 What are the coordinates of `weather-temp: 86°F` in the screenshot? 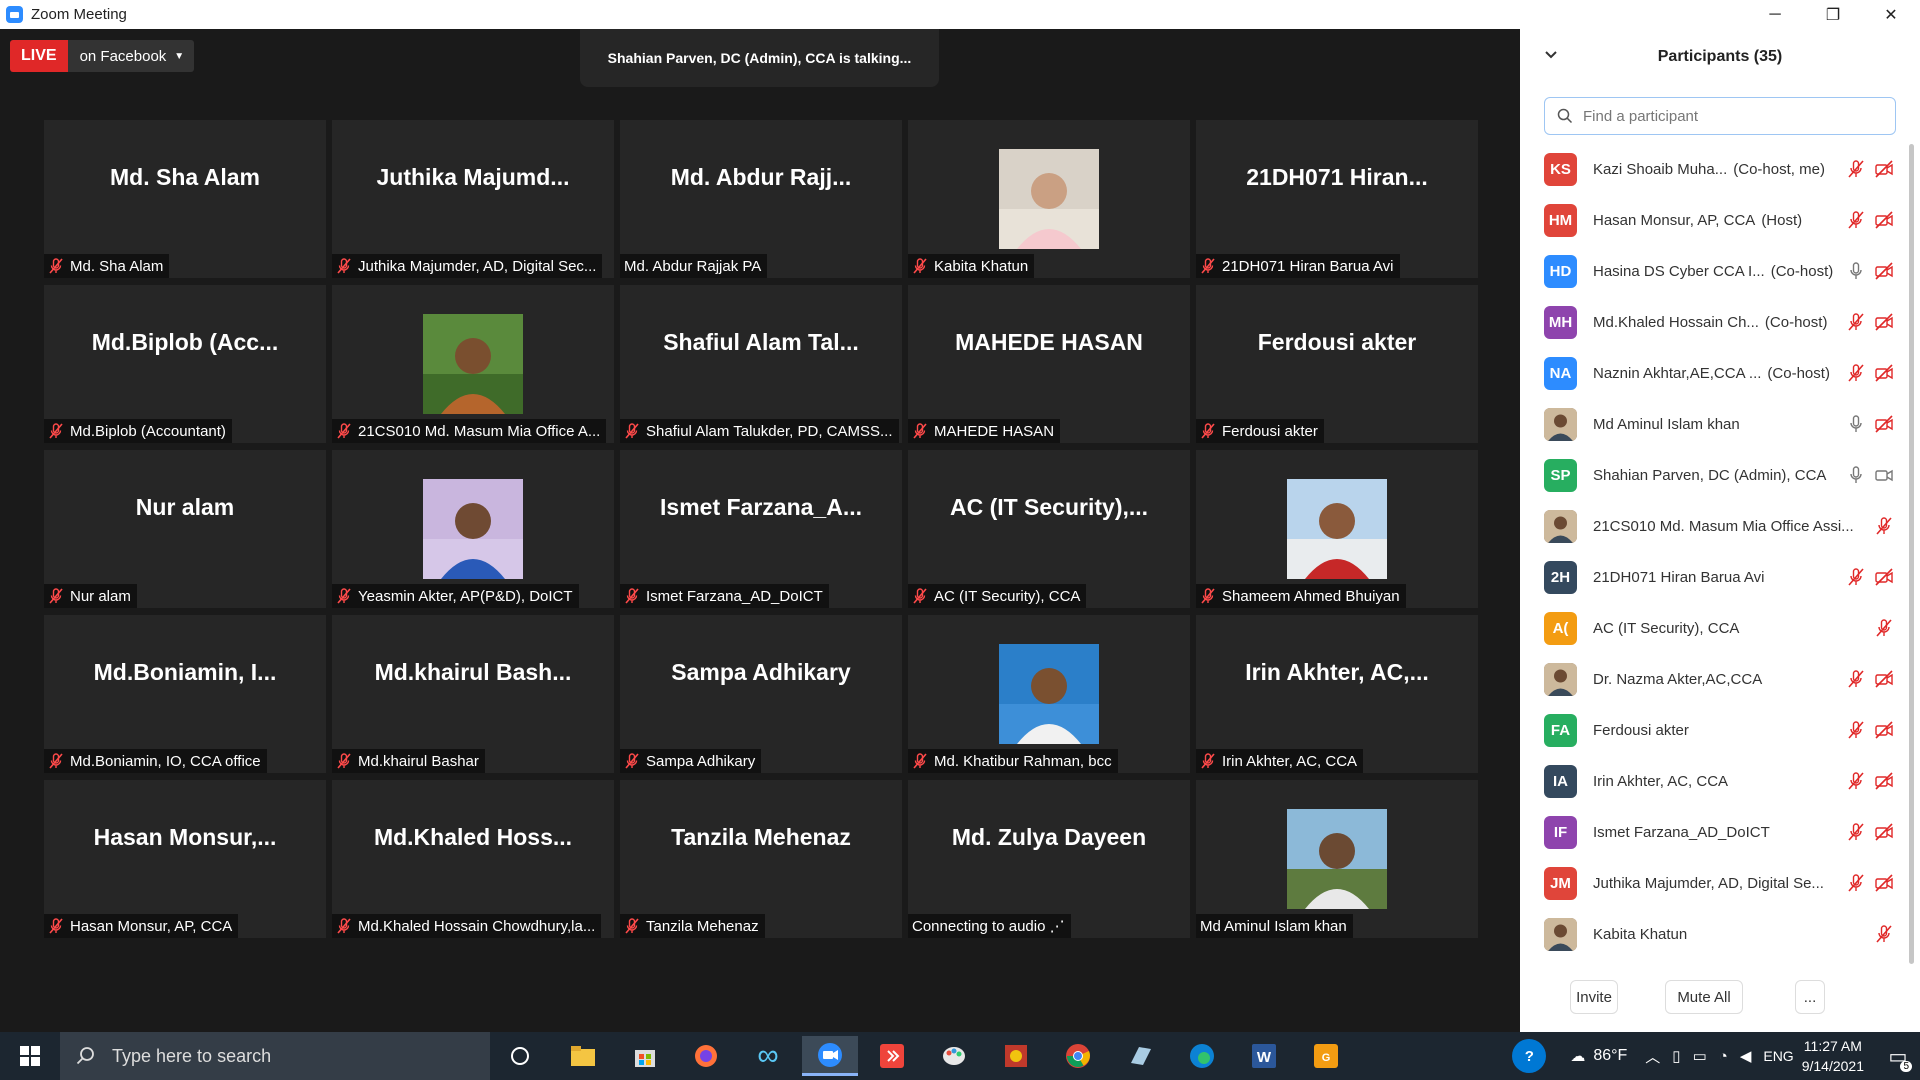 It's located at (1610, 1056).